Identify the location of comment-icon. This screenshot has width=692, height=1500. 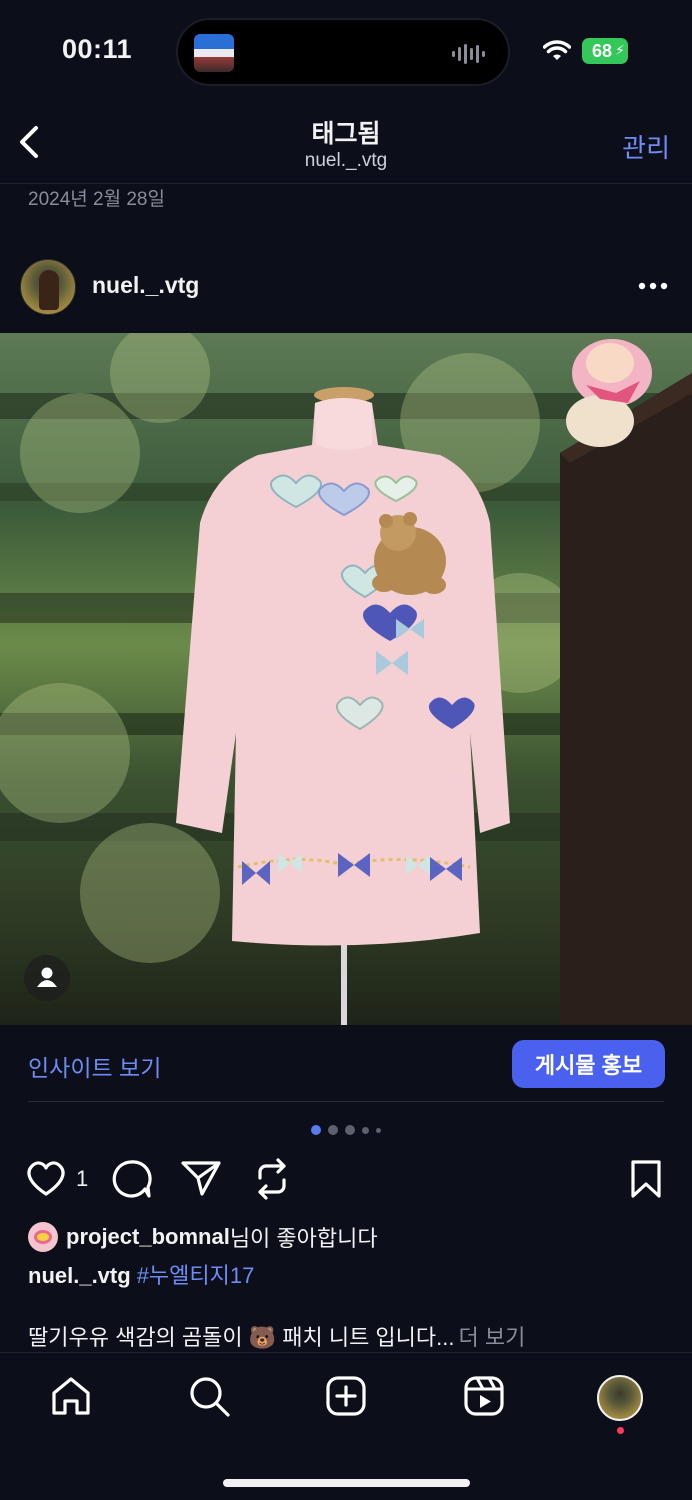
(131, 1179).